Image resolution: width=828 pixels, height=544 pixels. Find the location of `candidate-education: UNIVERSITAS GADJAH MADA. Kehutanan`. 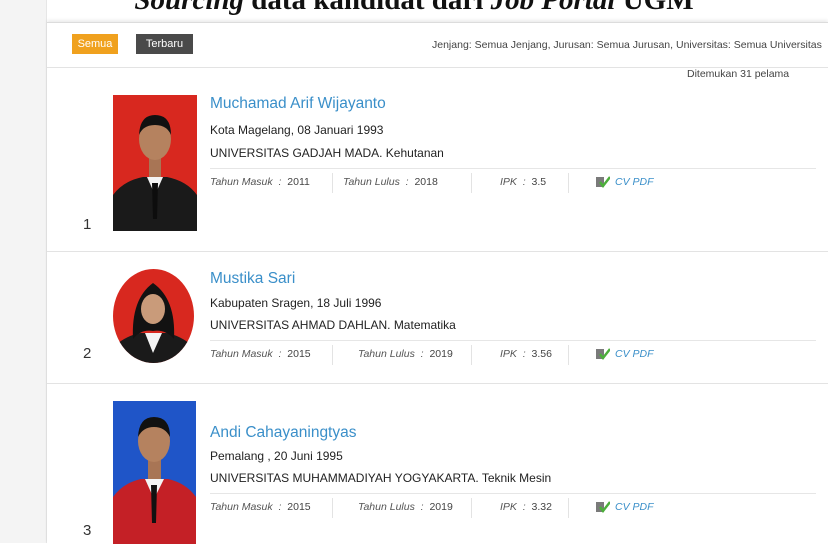

candidate-education: UNIVERSITAS GADJAH MADA. Kehutanan is located at coordinates (327, 153).